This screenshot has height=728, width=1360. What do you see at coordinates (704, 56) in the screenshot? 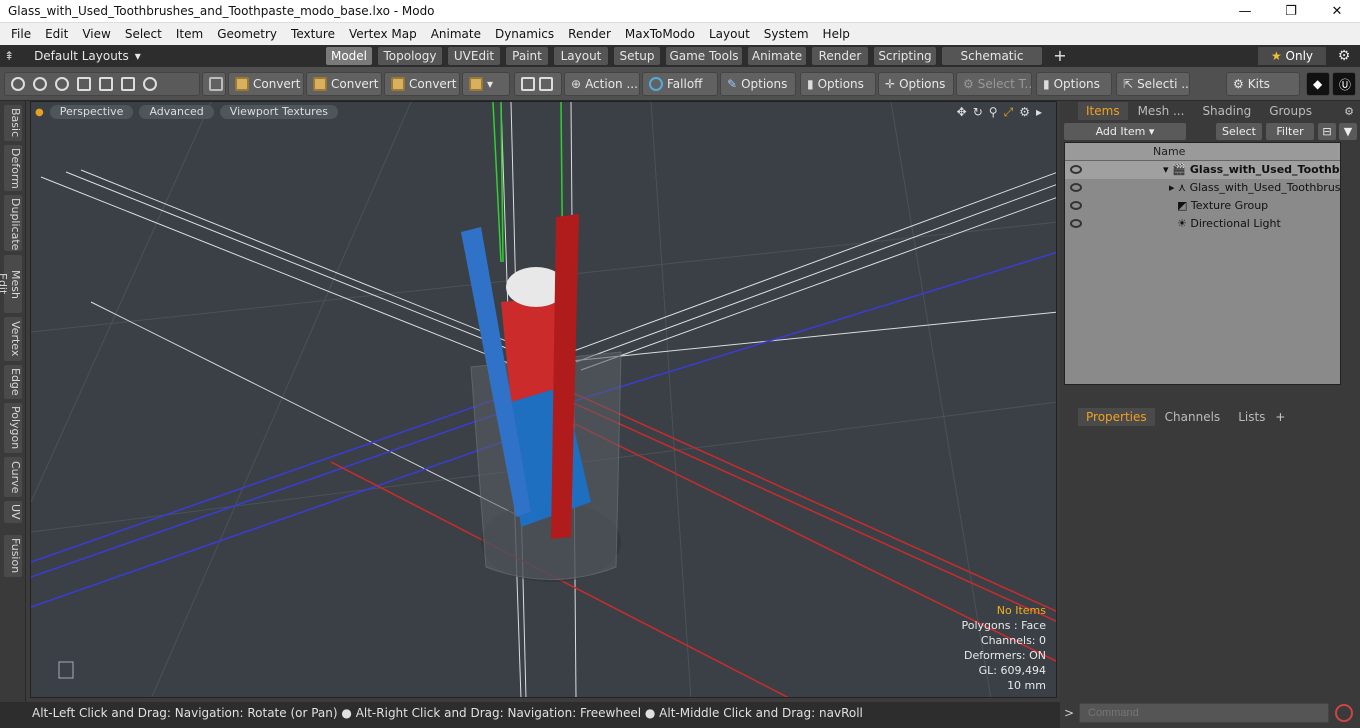
I see `tab-game-tools: Game Tools` at bounding box center [704, 56].